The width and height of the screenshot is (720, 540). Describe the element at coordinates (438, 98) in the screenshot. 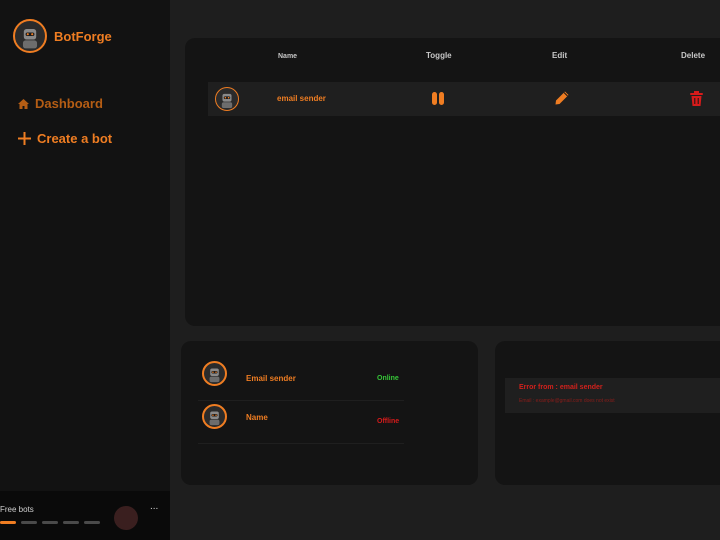

I see `pause-icon` at that location.